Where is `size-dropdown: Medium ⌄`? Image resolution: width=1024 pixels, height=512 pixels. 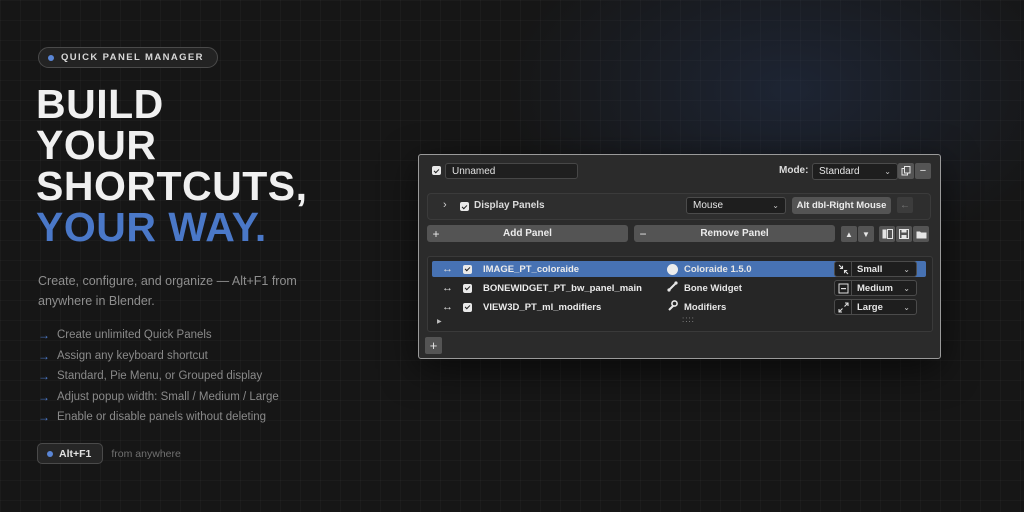
size-dropdown: Medium ⌄ is located at coordinates (875, 288).